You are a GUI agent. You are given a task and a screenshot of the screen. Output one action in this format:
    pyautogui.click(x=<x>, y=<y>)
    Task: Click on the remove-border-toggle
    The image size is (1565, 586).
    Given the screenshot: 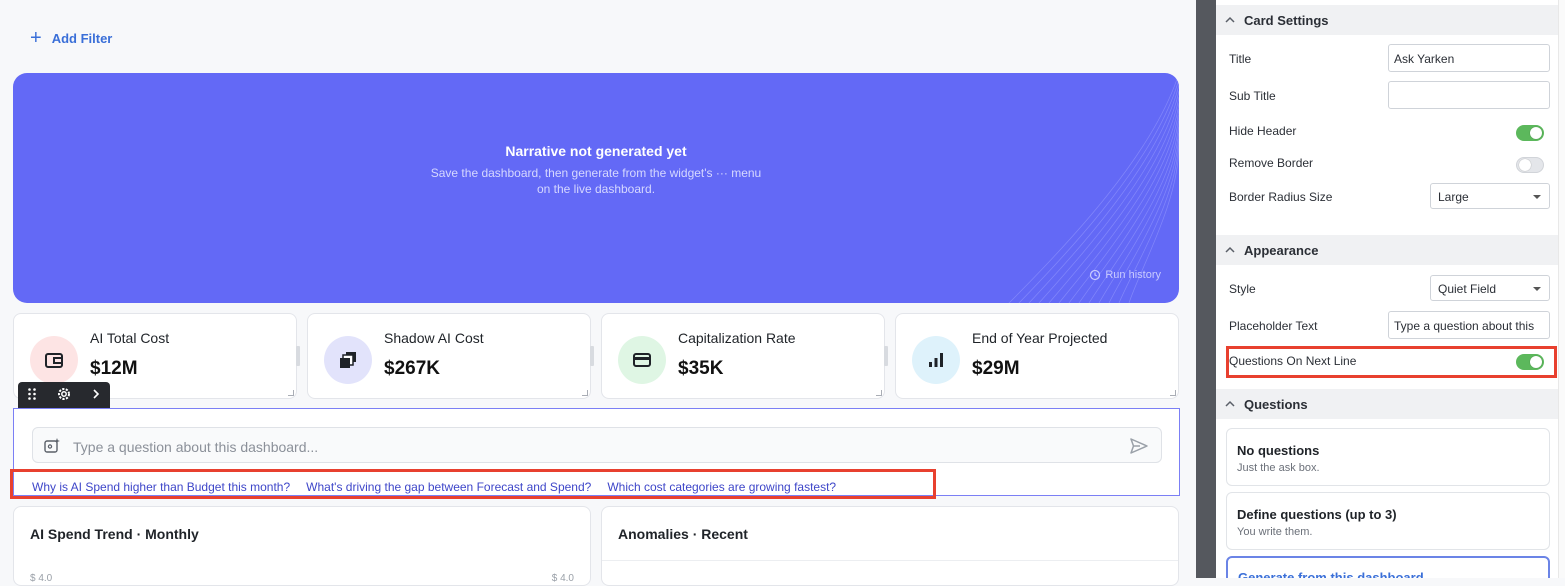 What is the action you would take?
    pyautogui.click(x=1530, y=165)
    